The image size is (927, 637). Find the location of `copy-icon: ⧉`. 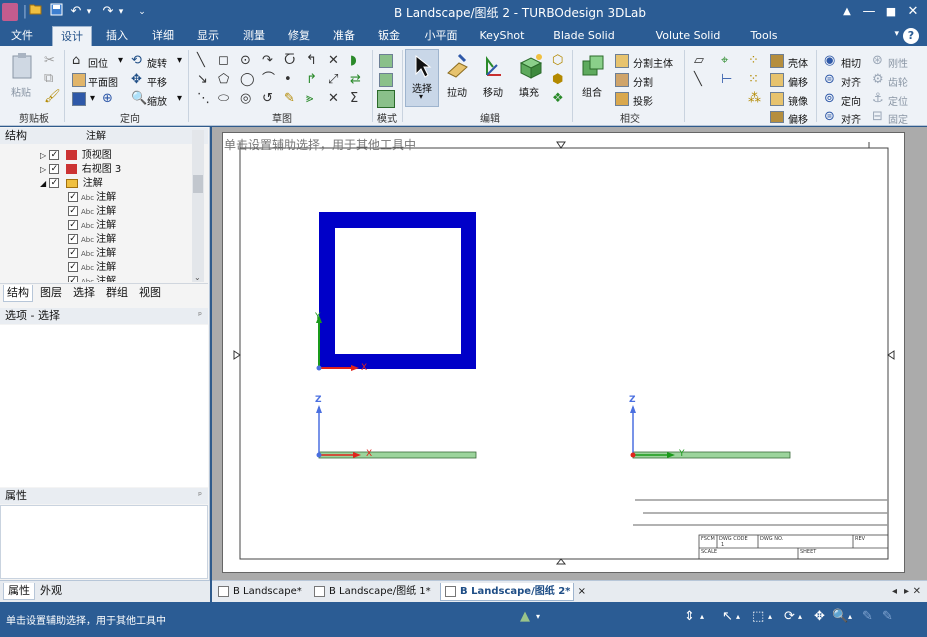

copy-icon: ⧉ is located at coordinates (48, 79).